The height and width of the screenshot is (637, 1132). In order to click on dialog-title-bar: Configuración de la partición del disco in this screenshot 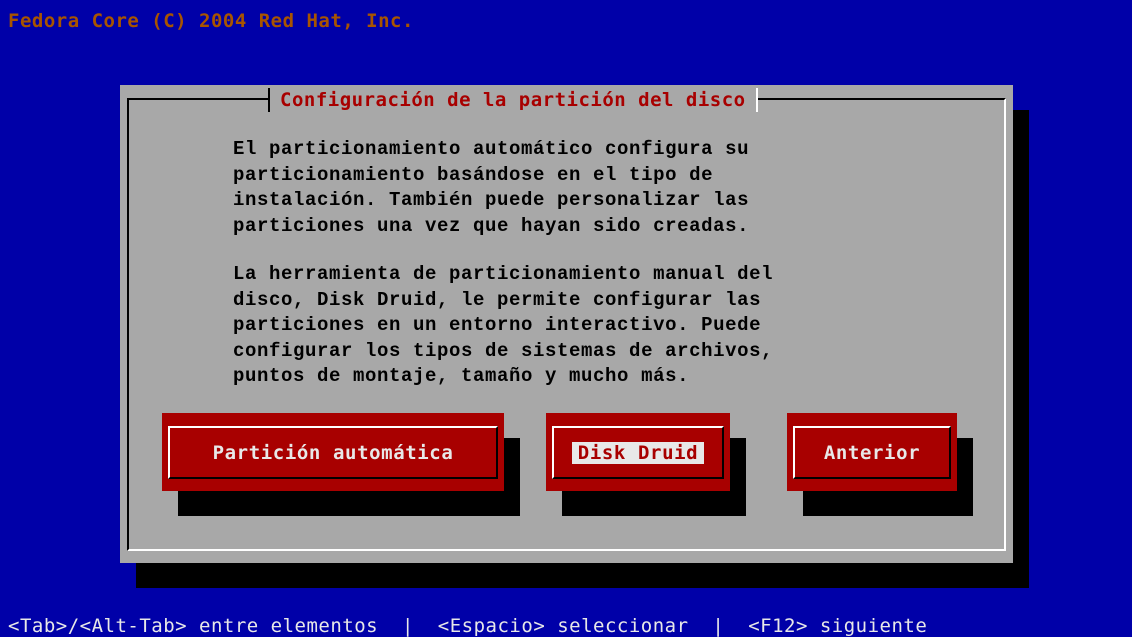, I will do `click(513, 100)`.